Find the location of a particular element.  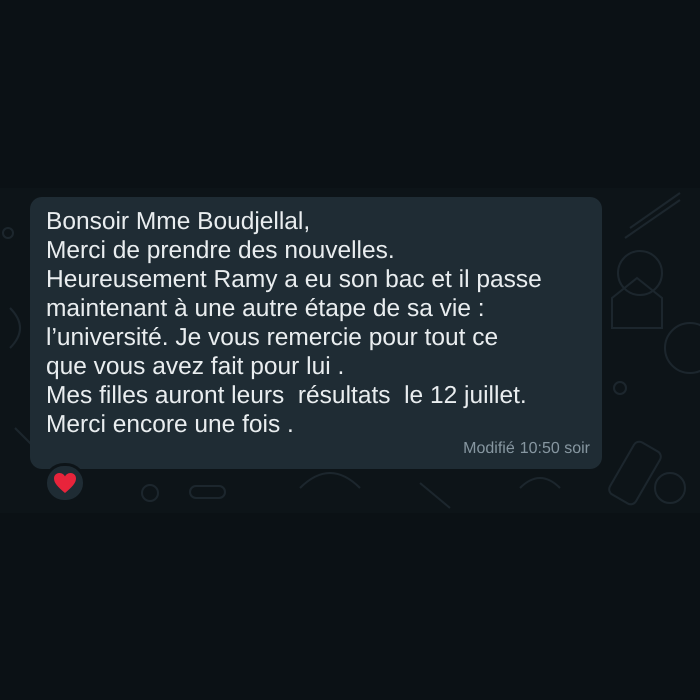

message-time: 10:50 soir is located at coordinates (555, 449).